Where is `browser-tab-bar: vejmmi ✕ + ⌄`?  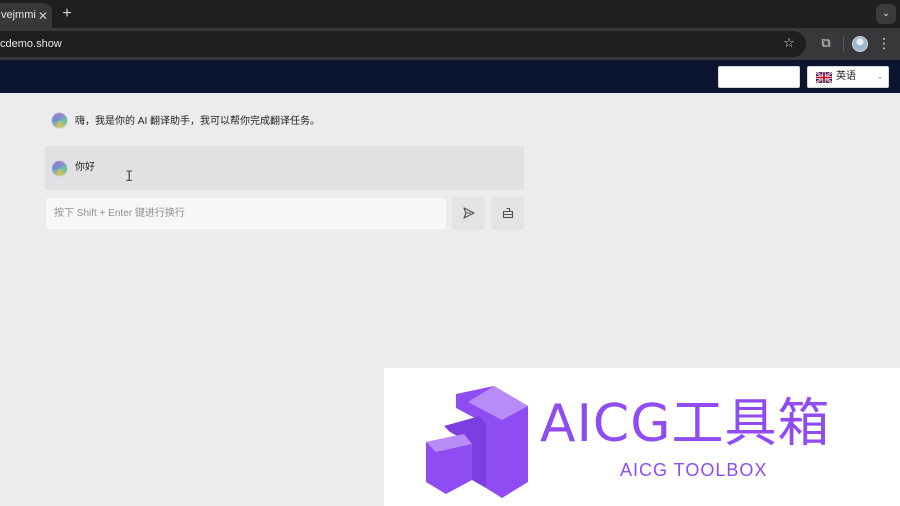 browser-tab-bar: vejmmi ✕ + ⌄ is located at coordinates (450, 14).